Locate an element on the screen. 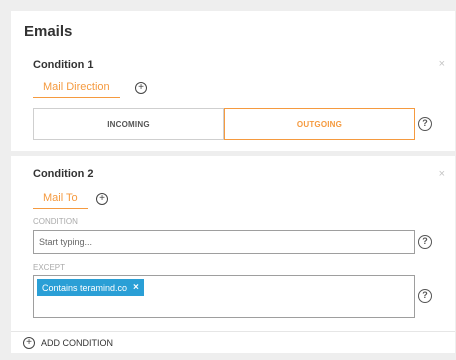 The width and height of the screenshot is (456, 360). add-condition-label: ADD CONDITION is located at coordinates (77, 343).